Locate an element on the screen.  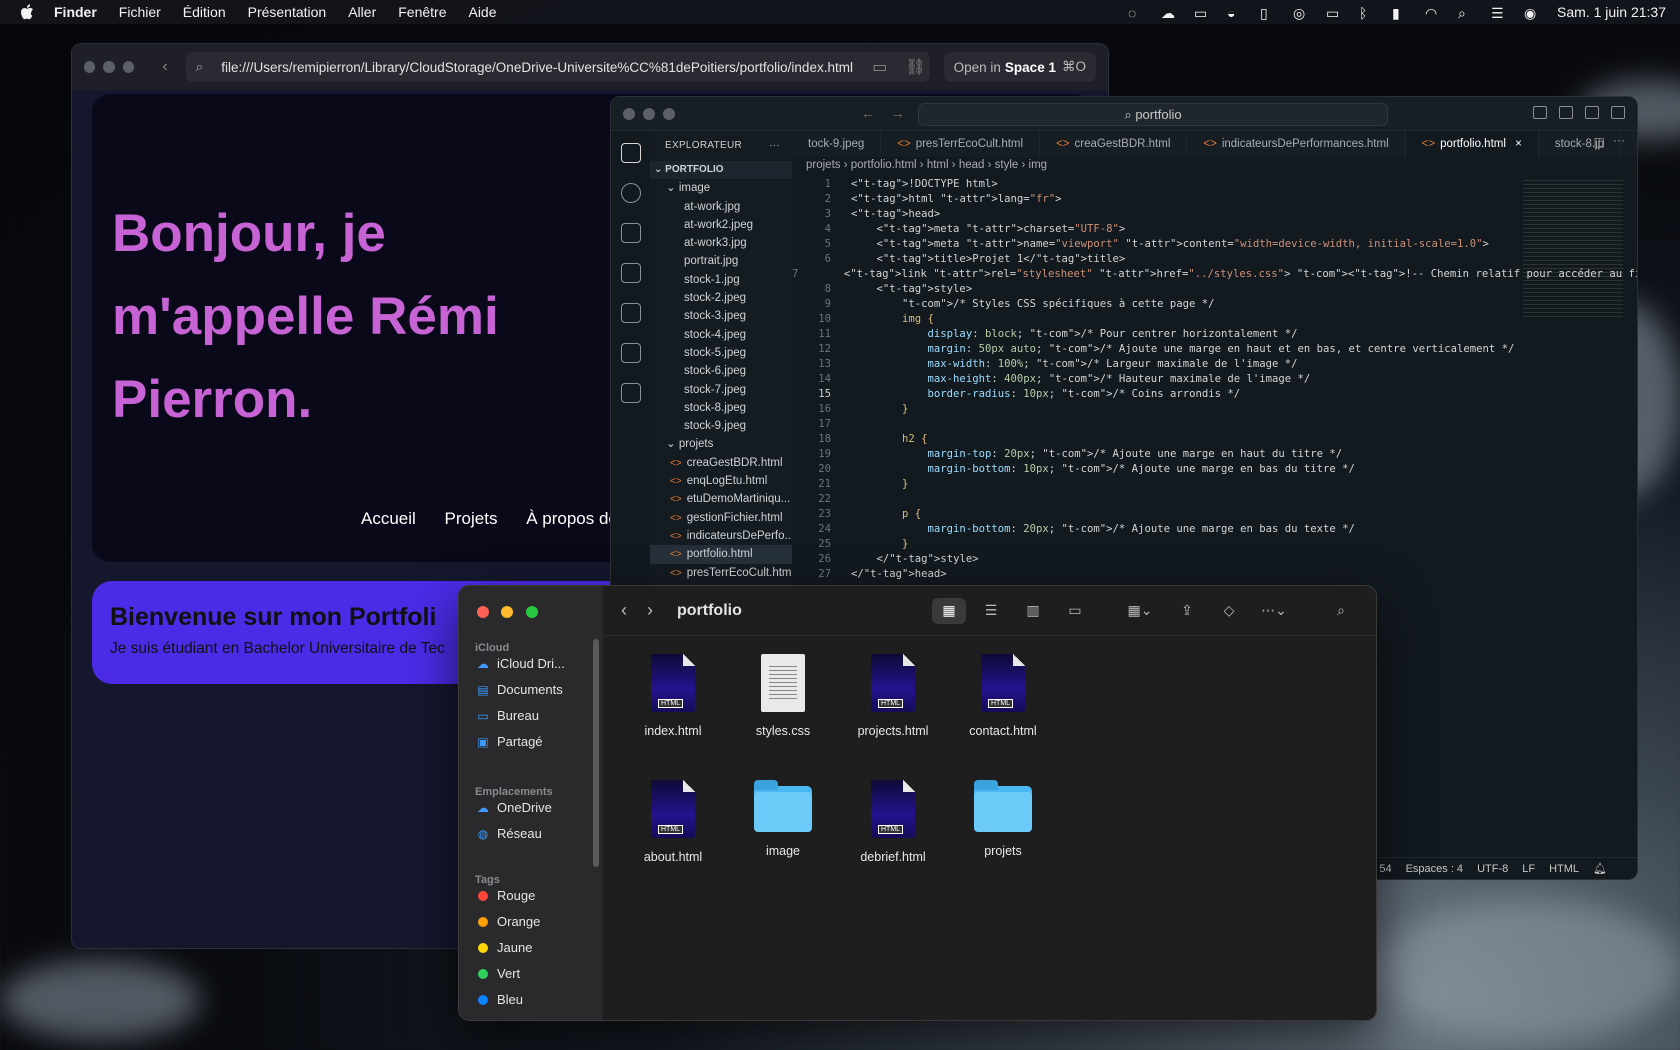
file-item: HTML projects.html is located at coordinates (893, 696).